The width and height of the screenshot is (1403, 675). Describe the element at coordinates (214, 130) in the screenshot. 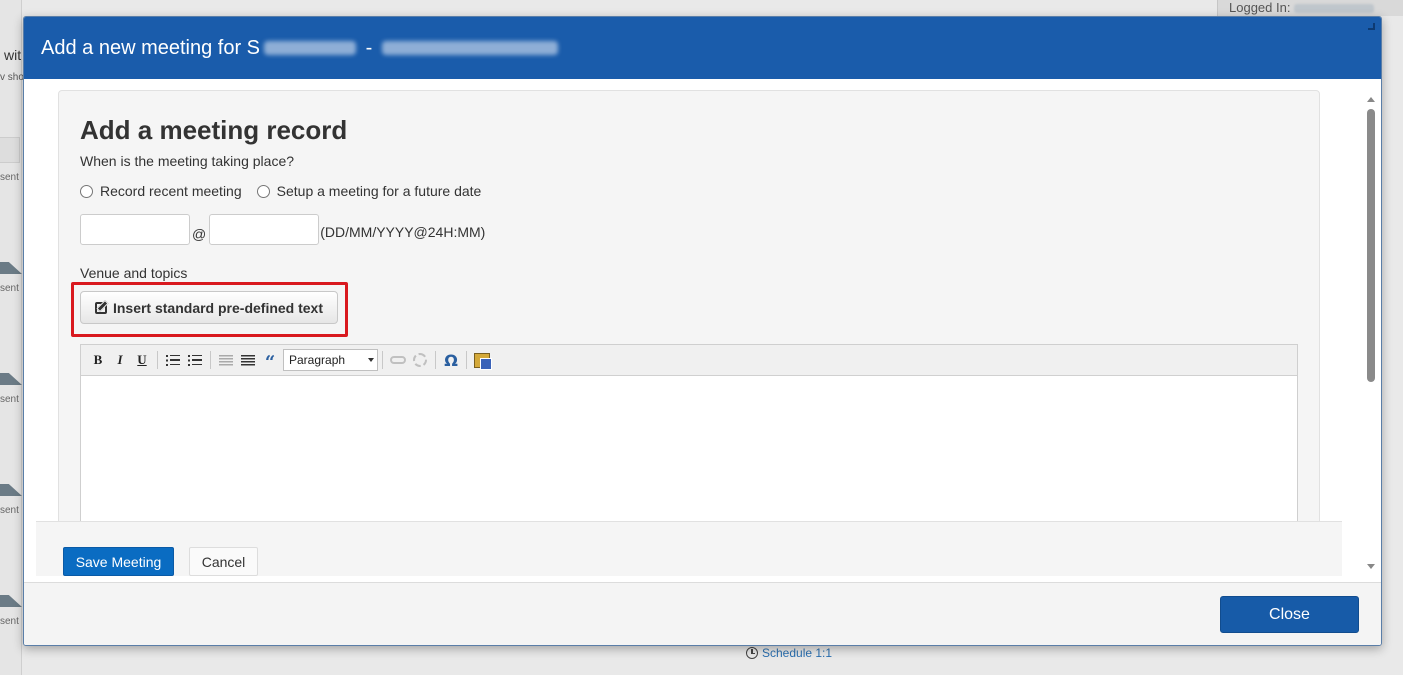

I see `form-title: Add a meeting record` at that location.